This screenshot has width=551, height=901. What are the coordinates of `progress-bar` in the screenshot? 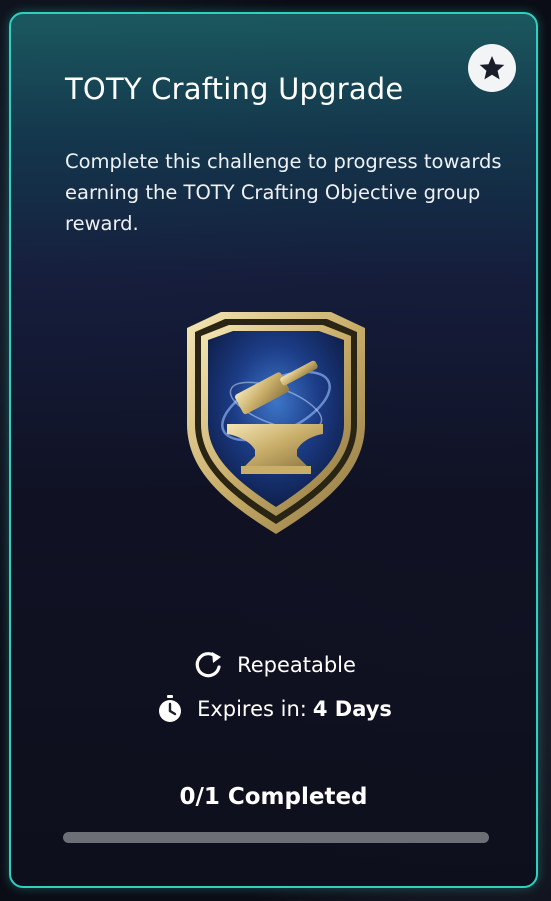 It's located at (276, 837).